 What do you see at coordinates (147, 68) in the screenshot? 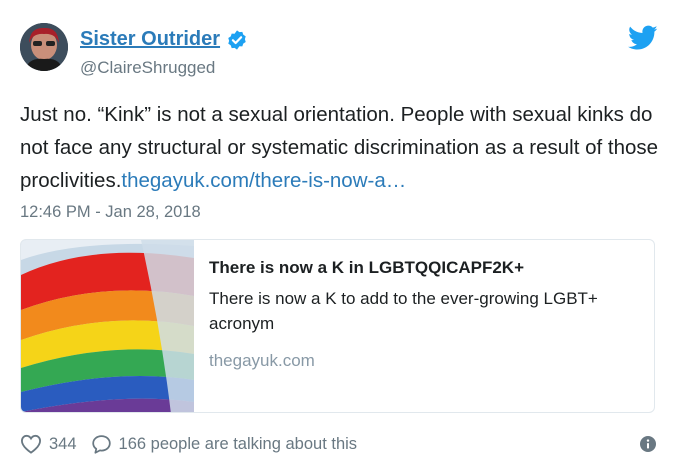
I see `author-handle: @ClaireShrugged` at bounding box center [147, 68].